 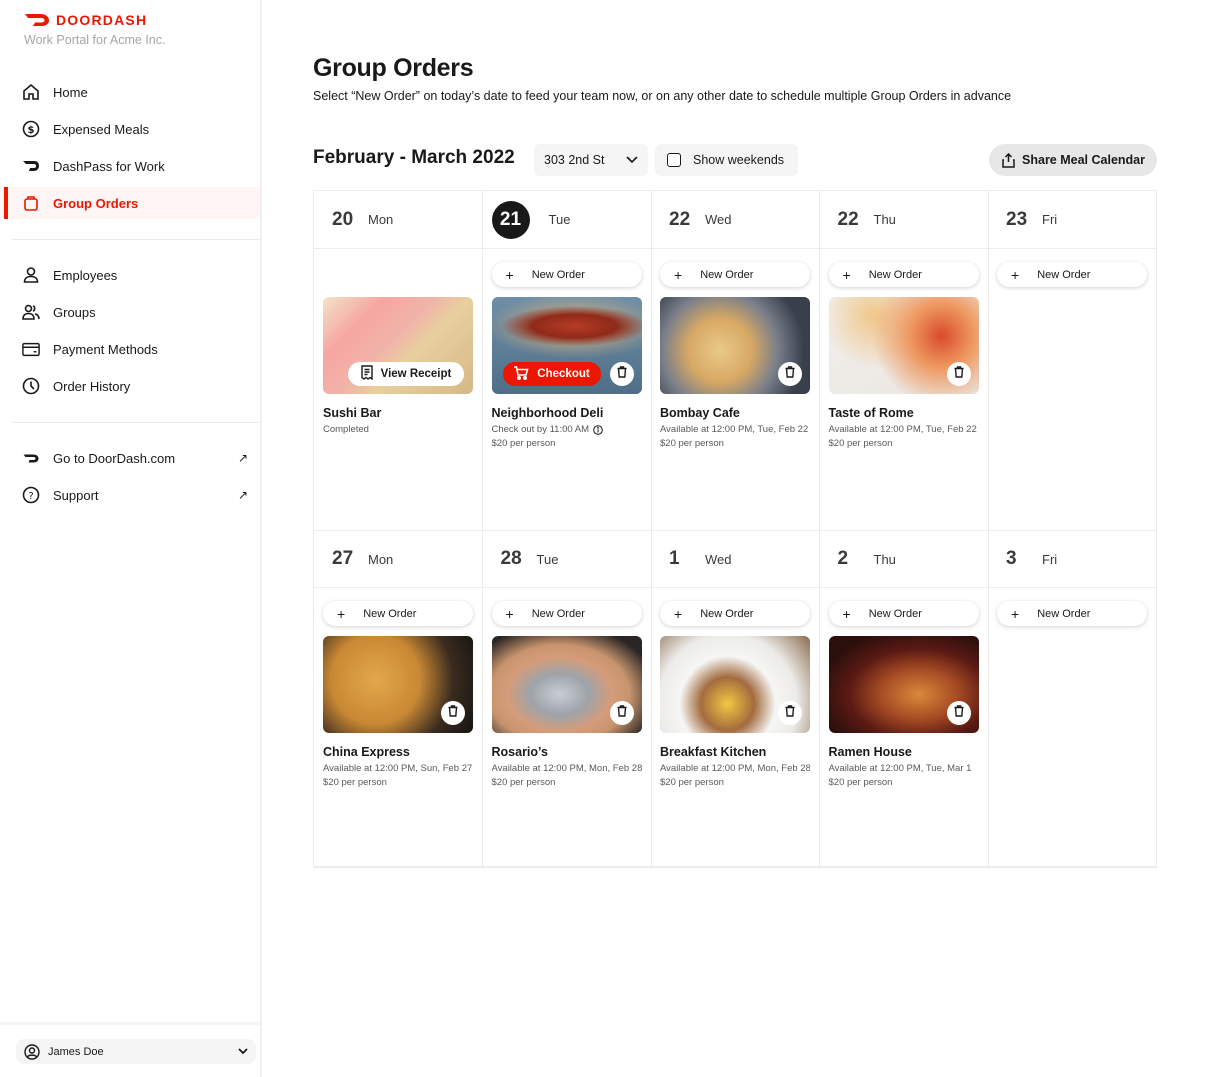 What do you see at coordinates (31, 166) in the screenshot?
I see `dashpass-icon` at bounding box center [31, 166].